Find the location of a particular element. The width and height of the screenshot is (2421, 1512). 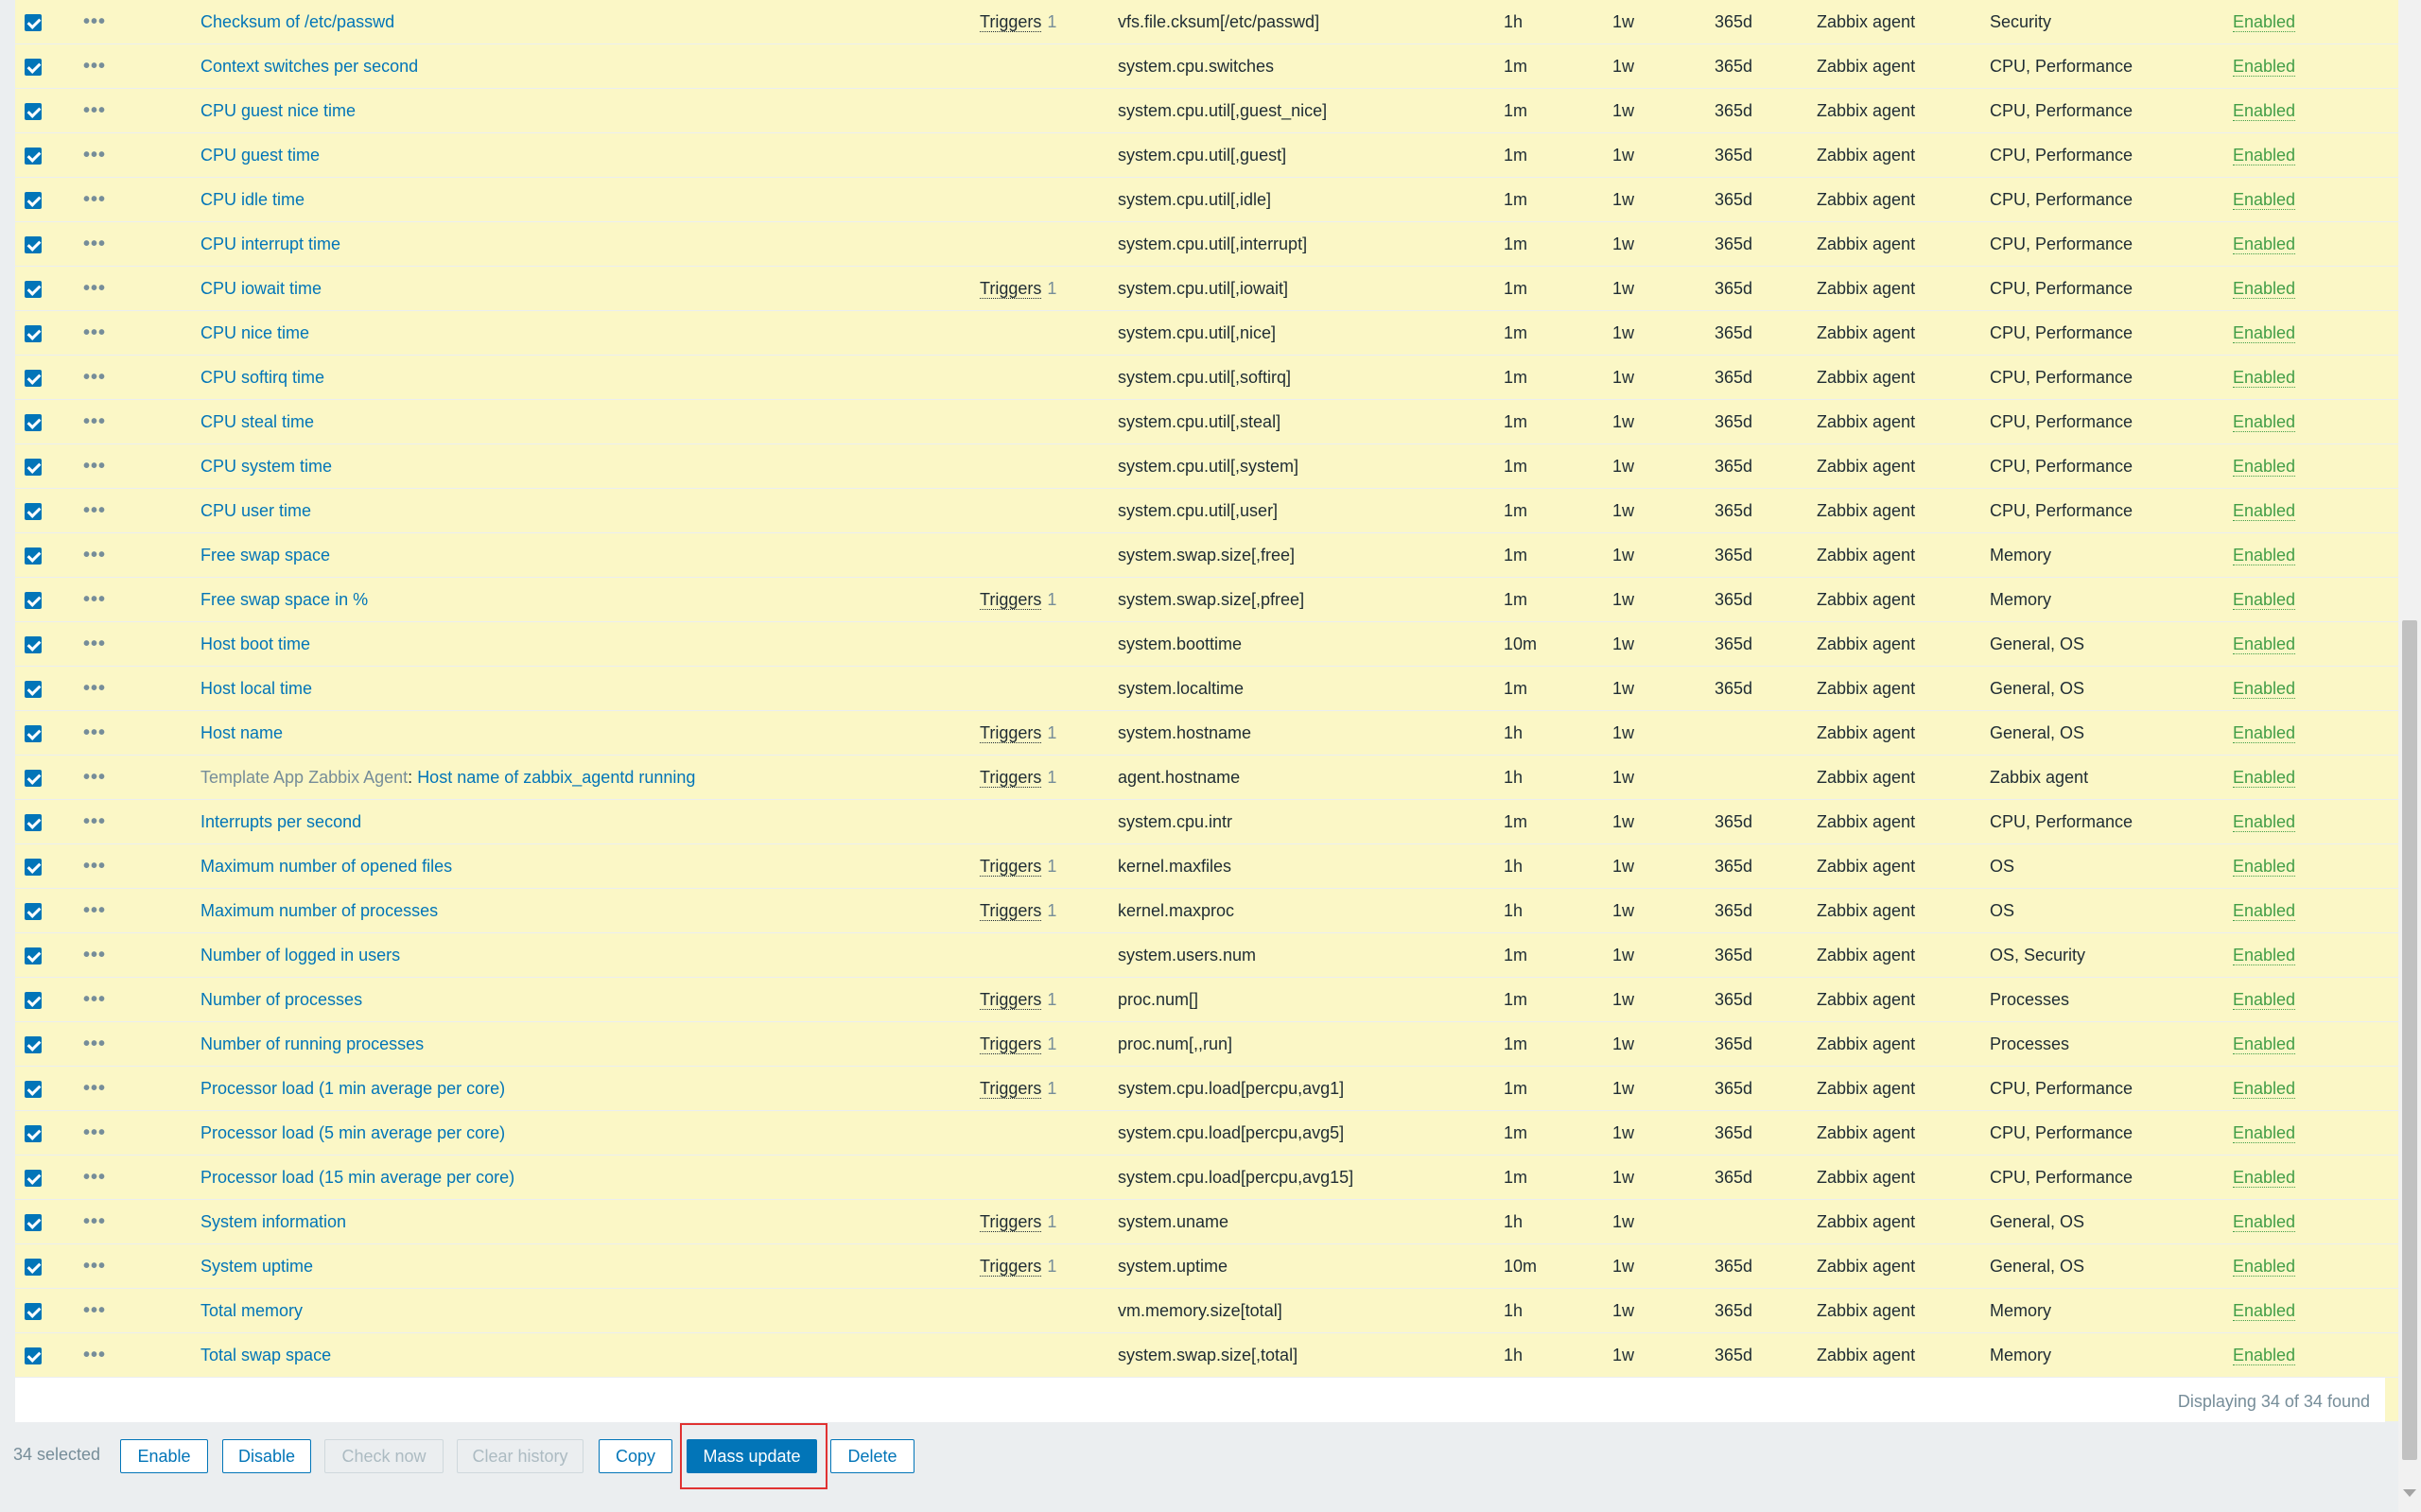

item-name-link: Context switches per second is located at coordinates (309, 66).